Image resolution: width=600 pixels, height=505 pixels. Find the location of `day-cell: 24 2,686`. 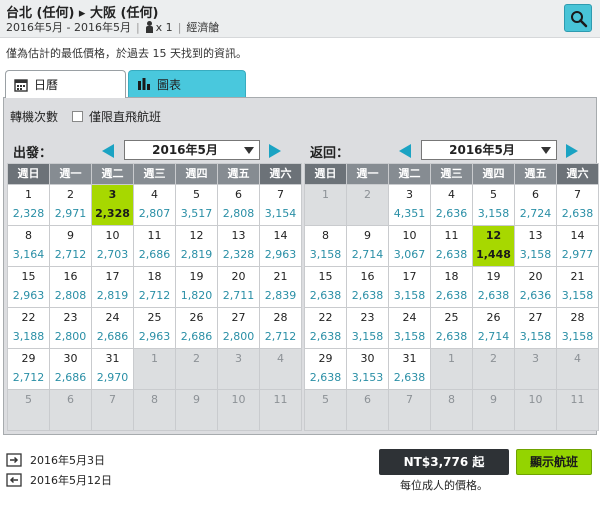

day-cell: 24 2,686 is located at coordinates (112, 328).